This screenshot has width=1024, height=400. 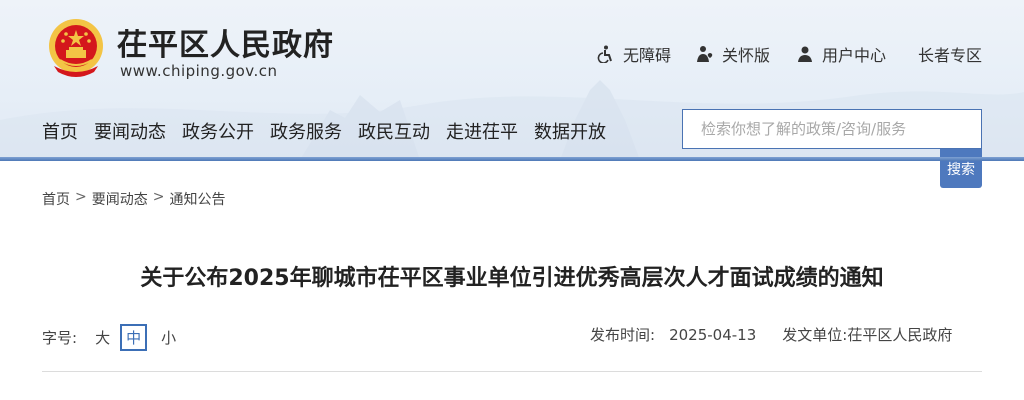 I want to click on search-button: 搜索, so click(x=961, y=168).